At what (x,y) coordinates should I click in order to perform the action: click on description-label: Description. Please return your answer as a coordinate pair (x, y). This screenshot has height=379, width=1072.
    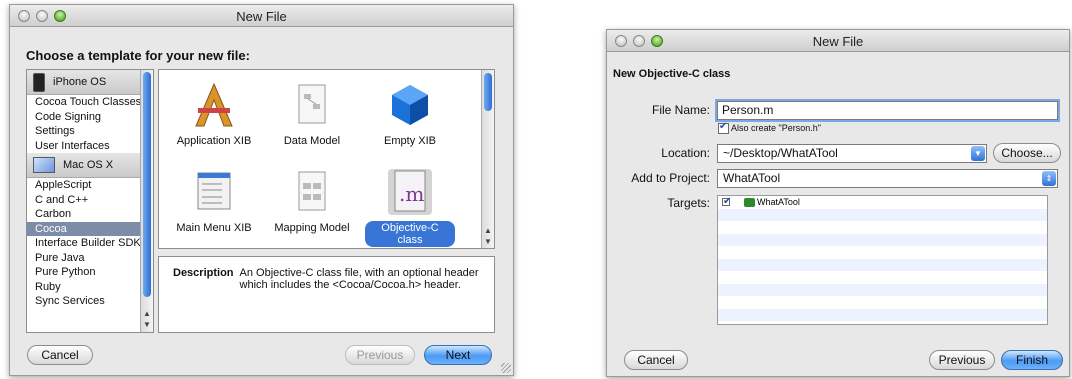
    Looking at the image, I should click on (203, 273).